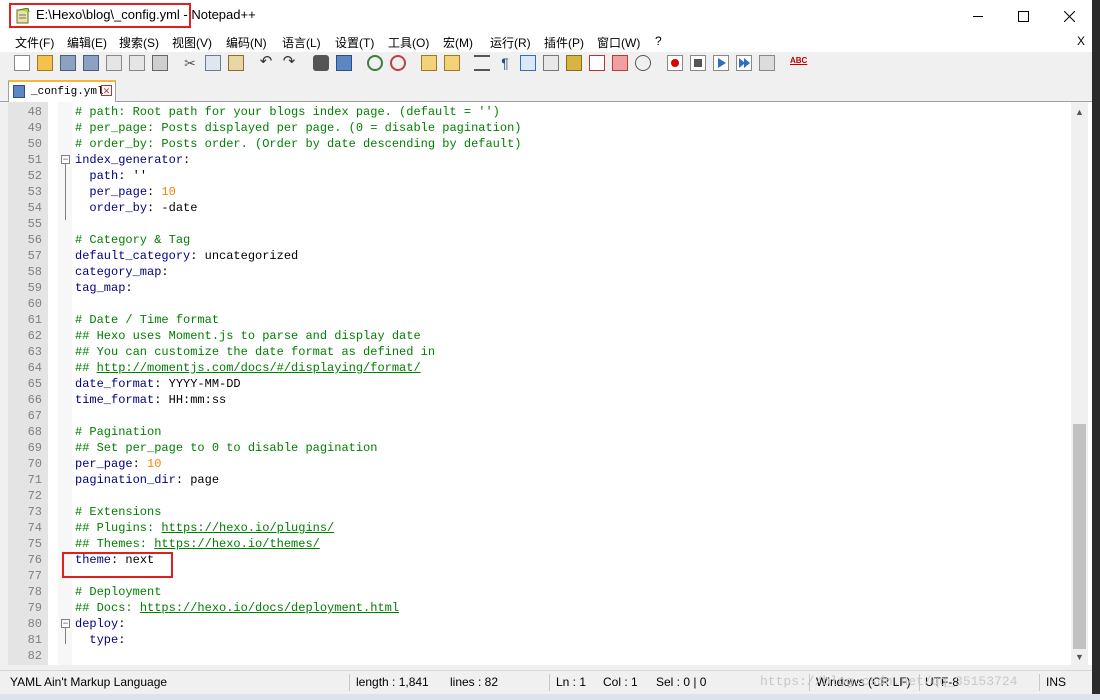  Describe the element at coordinates (1079, 657) in the screenshot. I see `scroll-down-icon: ▼` at that location.